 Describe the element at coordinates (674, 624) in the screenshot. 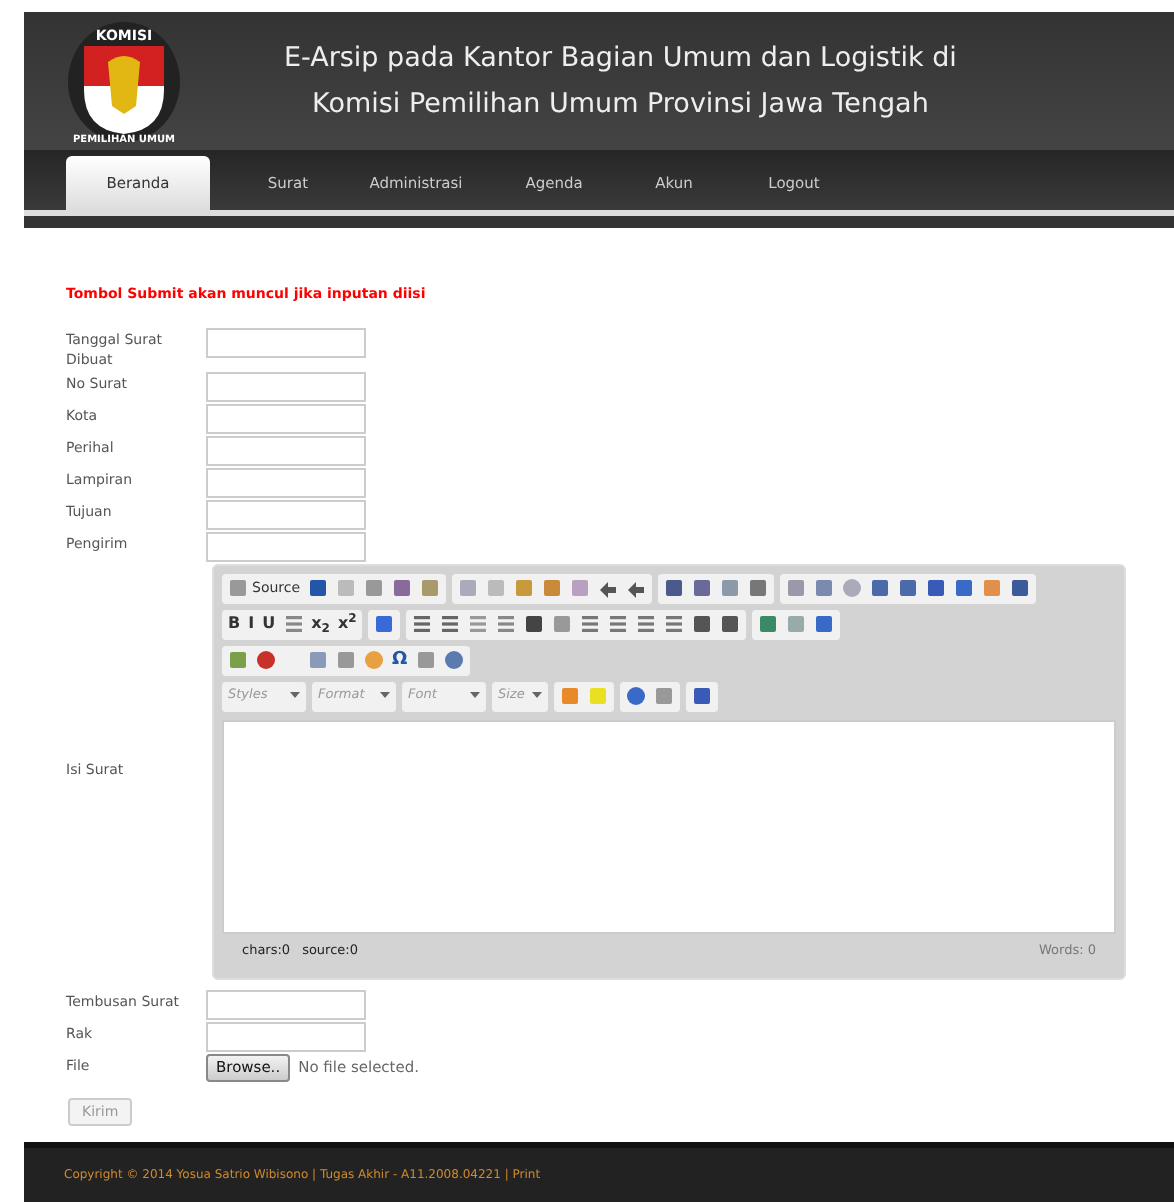

I see `justify-icon` at that location.